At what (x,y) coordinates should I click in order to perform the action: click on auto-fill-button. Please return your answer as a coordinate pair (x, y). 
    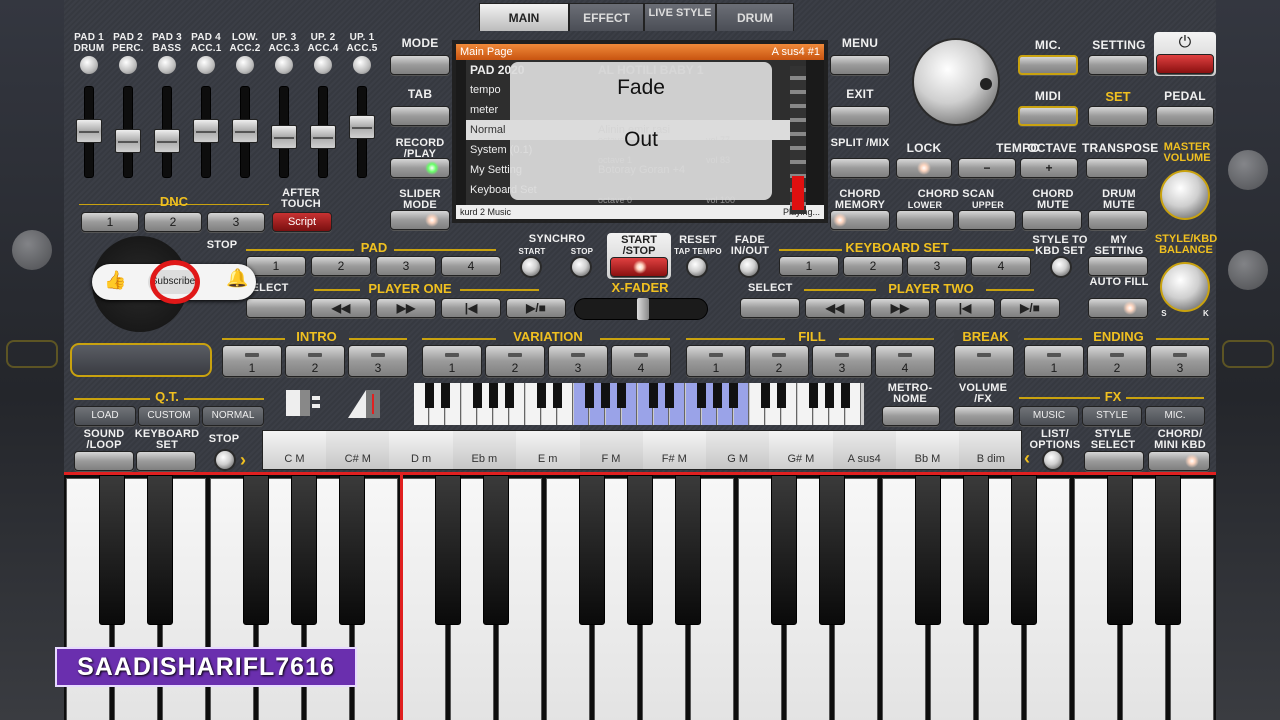
    Looking at the image, I should click on (1118, 308).